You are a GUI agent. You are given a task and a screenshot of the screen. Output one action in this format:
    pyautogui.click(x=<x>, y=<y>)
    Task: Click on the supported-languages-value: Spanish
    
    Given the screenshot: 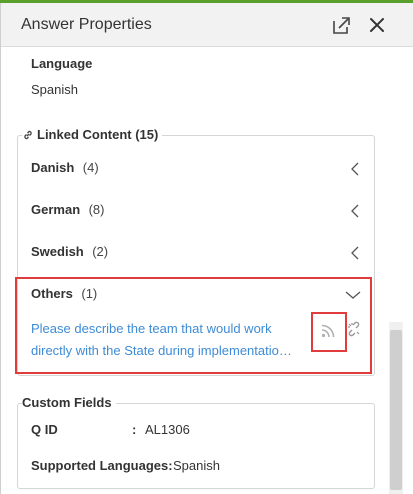 What is the action you would take?
    pyautogui.click(x=196, y=465)
    